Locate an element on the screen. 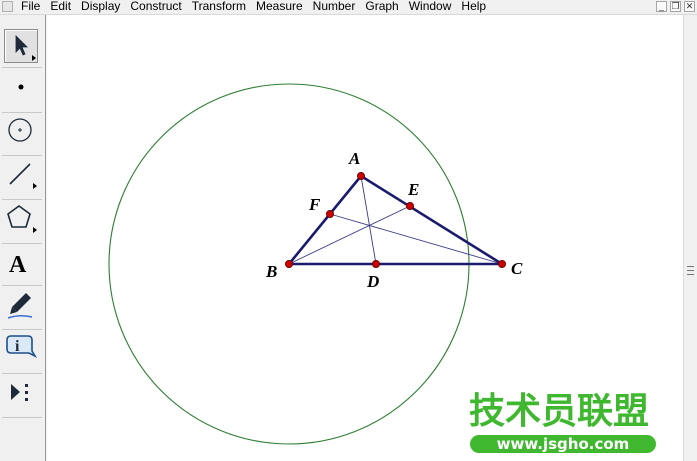 This screenshot has height=461, width=697. point-icon is located at coordinates (21, 87).